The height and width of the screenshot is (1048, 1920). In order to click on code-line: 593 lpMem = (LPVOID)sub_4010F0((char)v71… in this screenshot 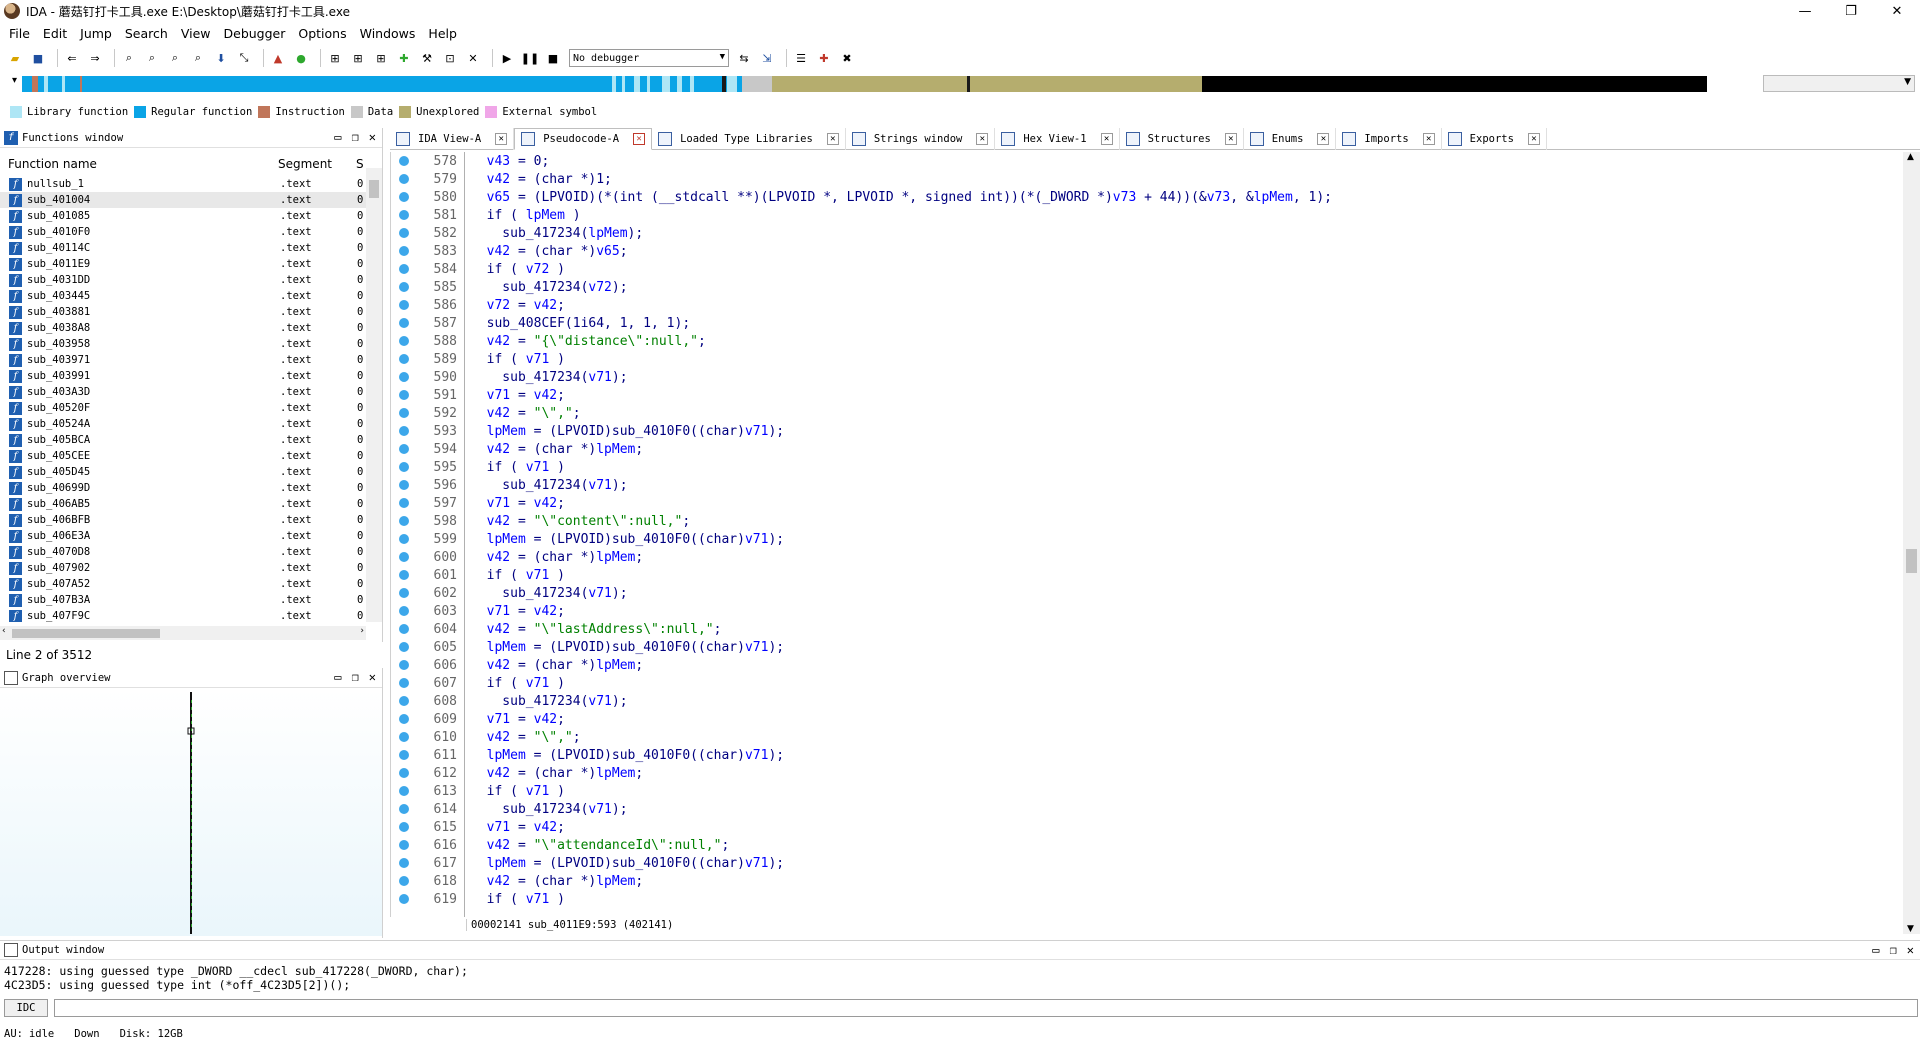, I will do `click(1147, 431)`.